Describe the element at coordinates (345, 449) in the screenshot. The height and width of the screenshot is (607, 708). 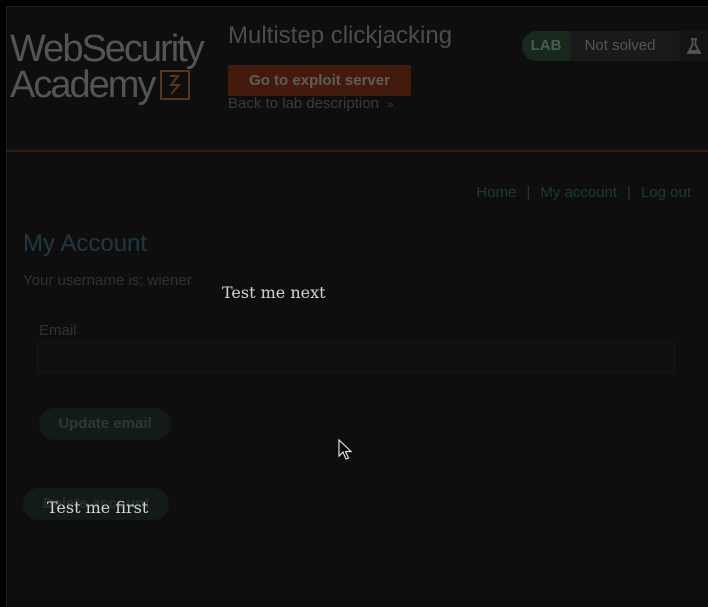
I see `mouse-cursor-icon` at that location.